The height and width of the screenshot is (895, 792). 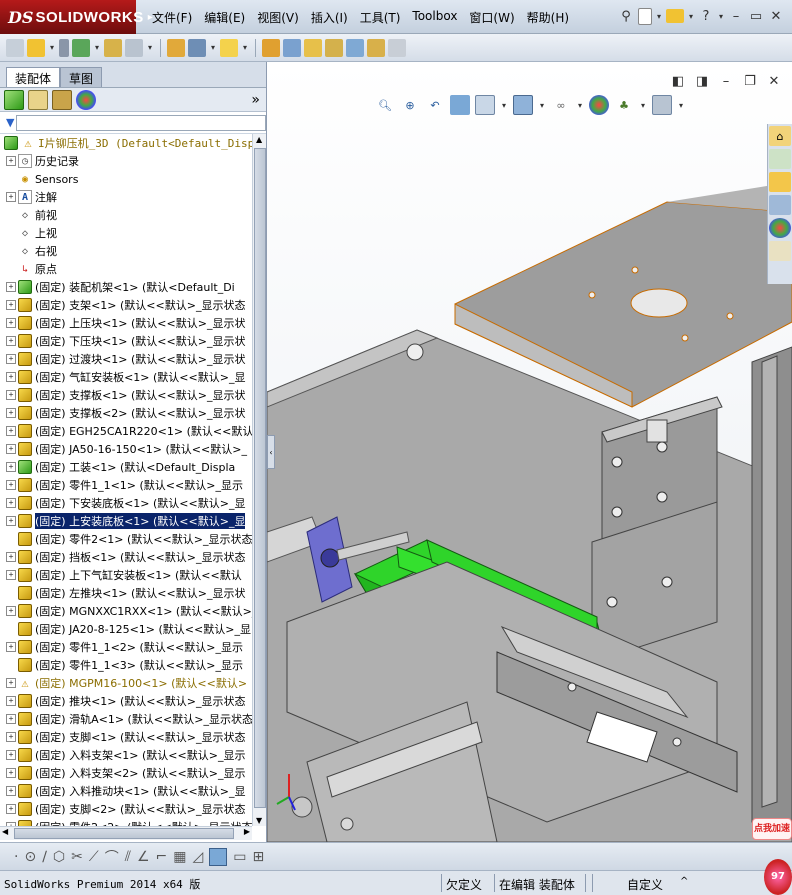 What do you see at coordinates (126, 629) in the screenshot?
I see `tree-item: (固定) JA20-8-125<1> (默认<<默认>_显` at bounding box center [126, 629].